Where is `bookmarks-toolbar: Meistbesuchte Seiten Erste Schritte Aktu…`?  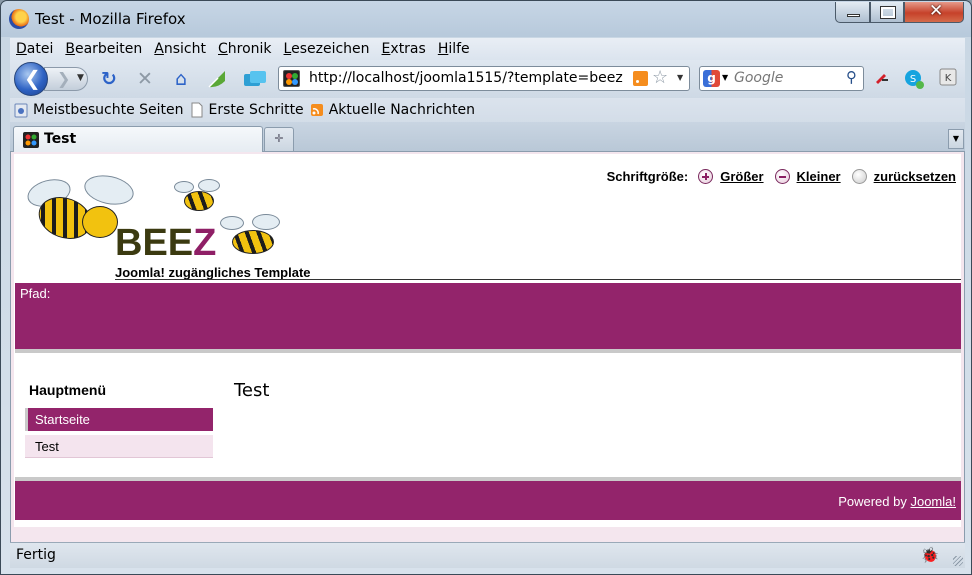
bookmarks-toolbar: Meistbesuchte Seiten Erste Schritte Aktu… is located at coordinates (487, 110).